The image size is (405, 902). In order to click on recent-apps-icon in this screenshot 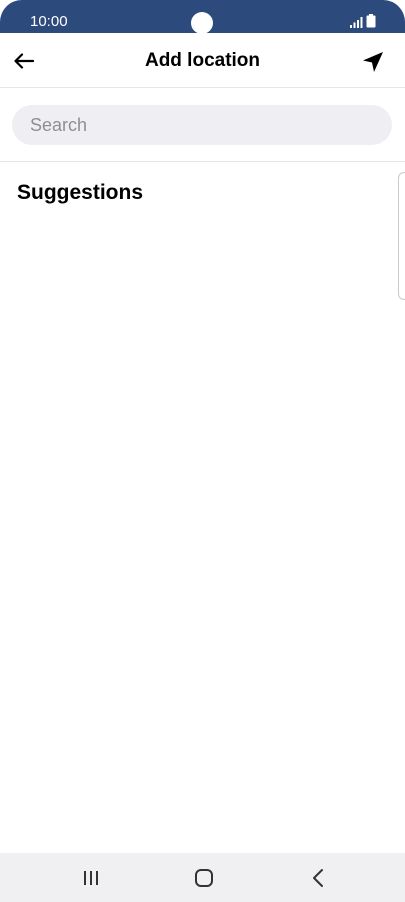, I will do `click(91, 878)`.